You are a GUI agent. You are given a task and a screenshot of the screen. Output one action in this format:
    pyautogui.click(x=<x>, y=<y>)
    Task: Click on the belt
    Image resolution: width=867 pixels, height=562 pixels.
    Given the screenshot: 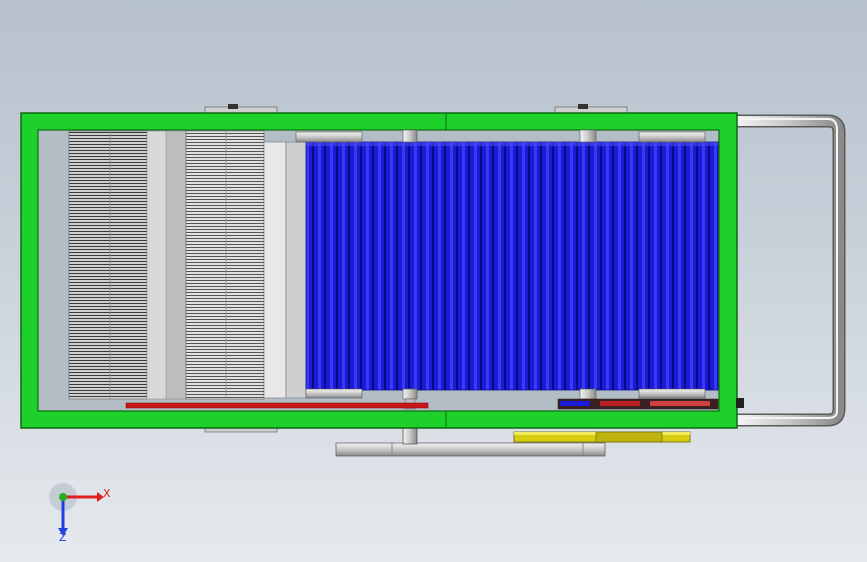 What is the action you would take?
    pyautogui.click(x=277, y=405)
    